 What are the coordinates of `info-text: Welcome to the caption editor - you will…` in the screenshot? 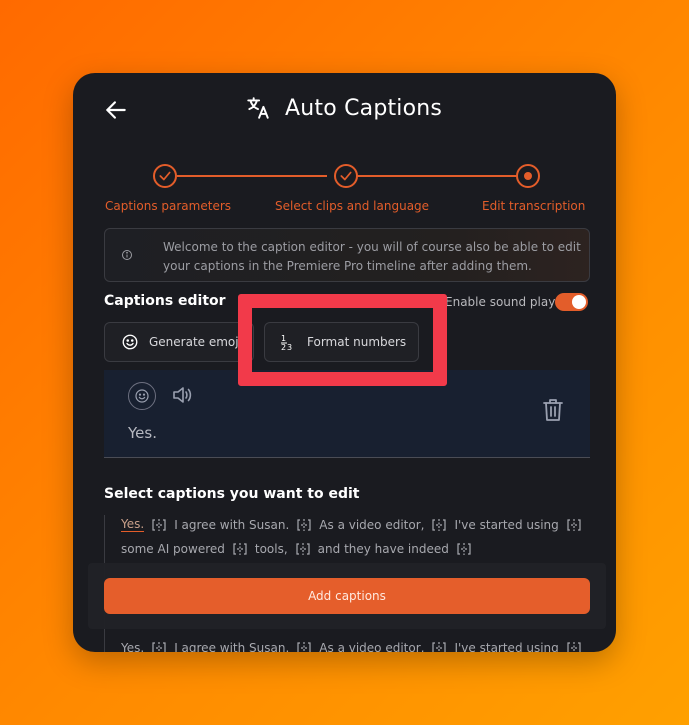 It's located at (372, 256).